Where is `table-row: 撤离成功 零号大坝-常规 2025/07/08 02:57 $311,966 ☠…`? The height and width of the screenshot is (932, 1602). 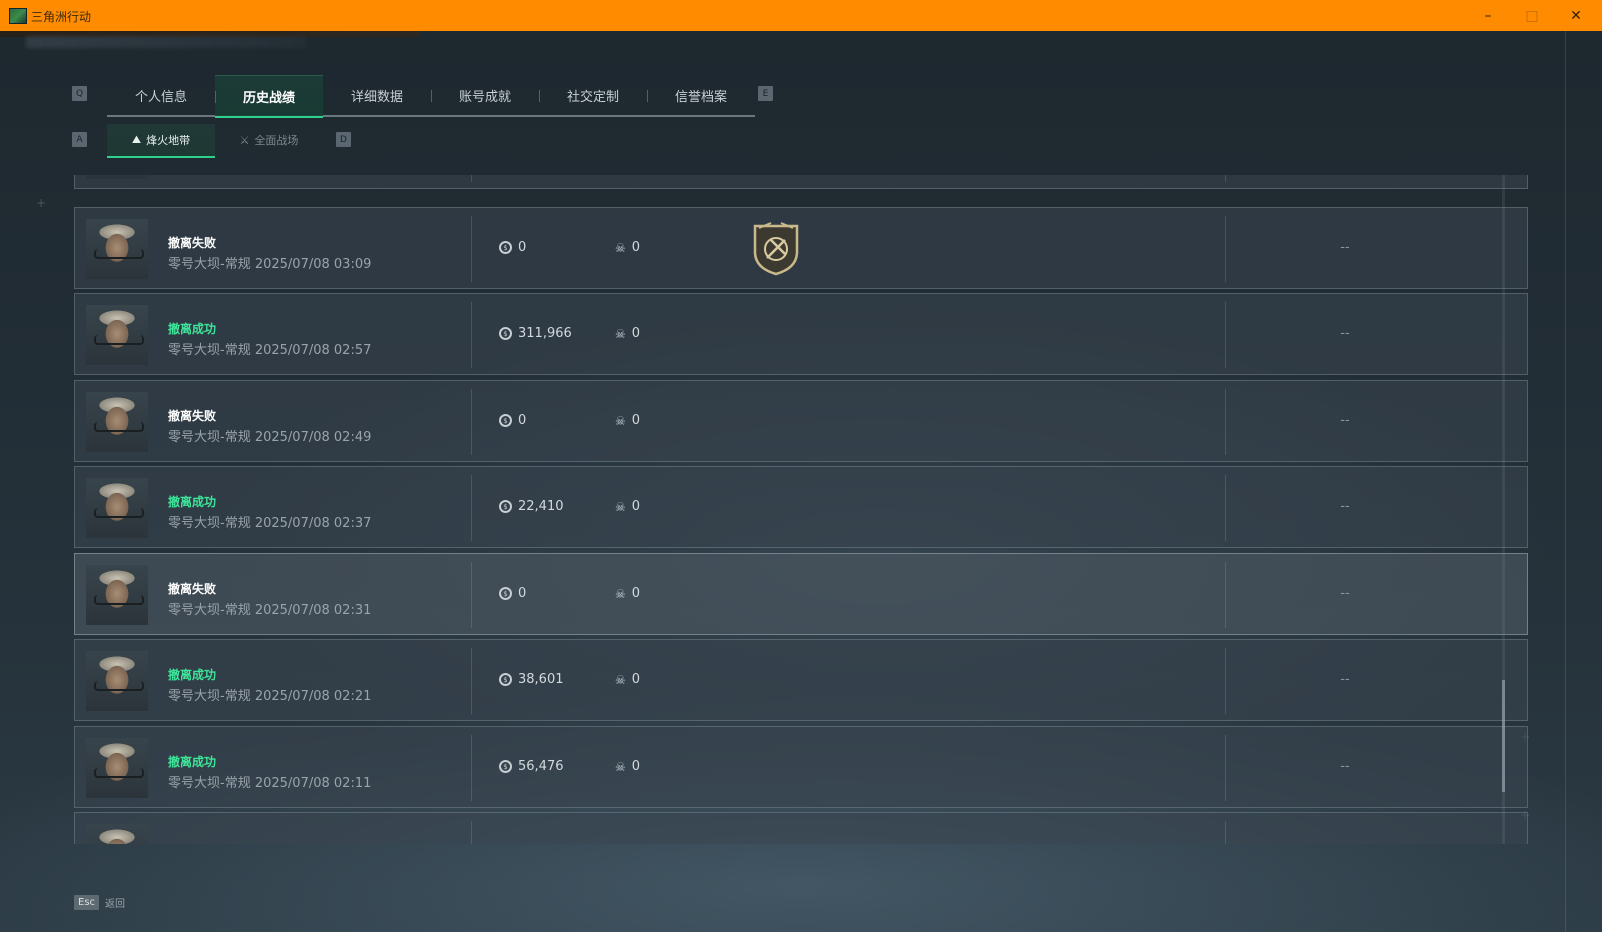
table-row: 撤离成功 零号大坝-常规 2025/07/08 02:57 $311,966 ☠… is located at coordinates (801, 334).